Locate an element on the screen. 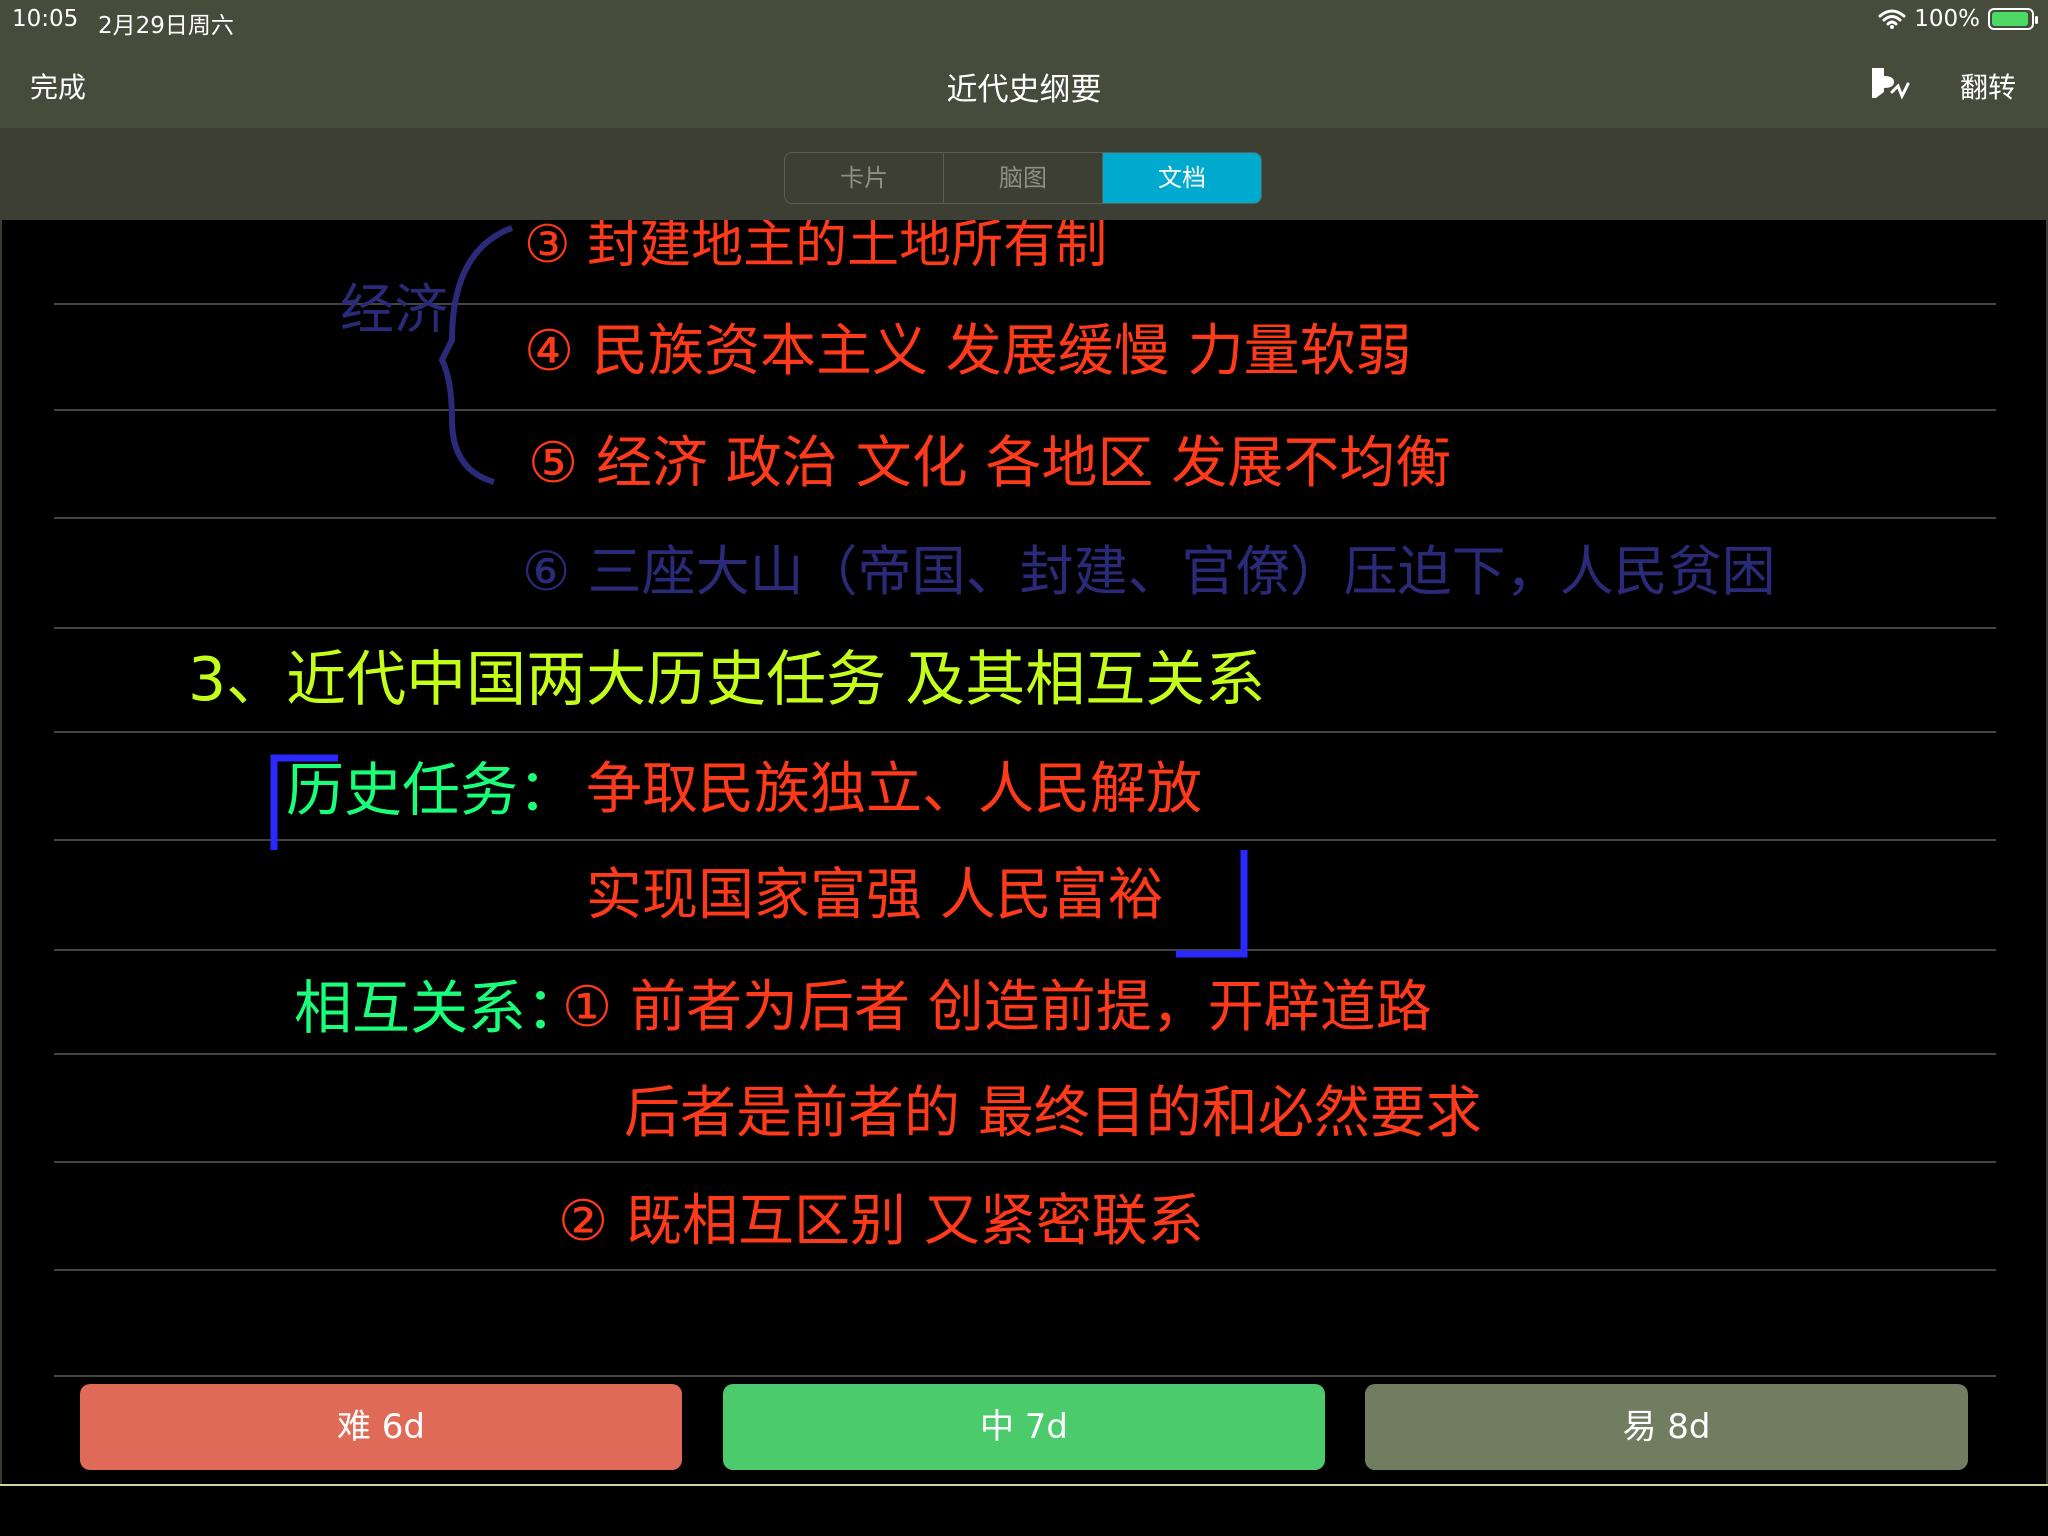 The image size is (2048, 1536). status-right: 100% is located at coordinates (1958, 19).